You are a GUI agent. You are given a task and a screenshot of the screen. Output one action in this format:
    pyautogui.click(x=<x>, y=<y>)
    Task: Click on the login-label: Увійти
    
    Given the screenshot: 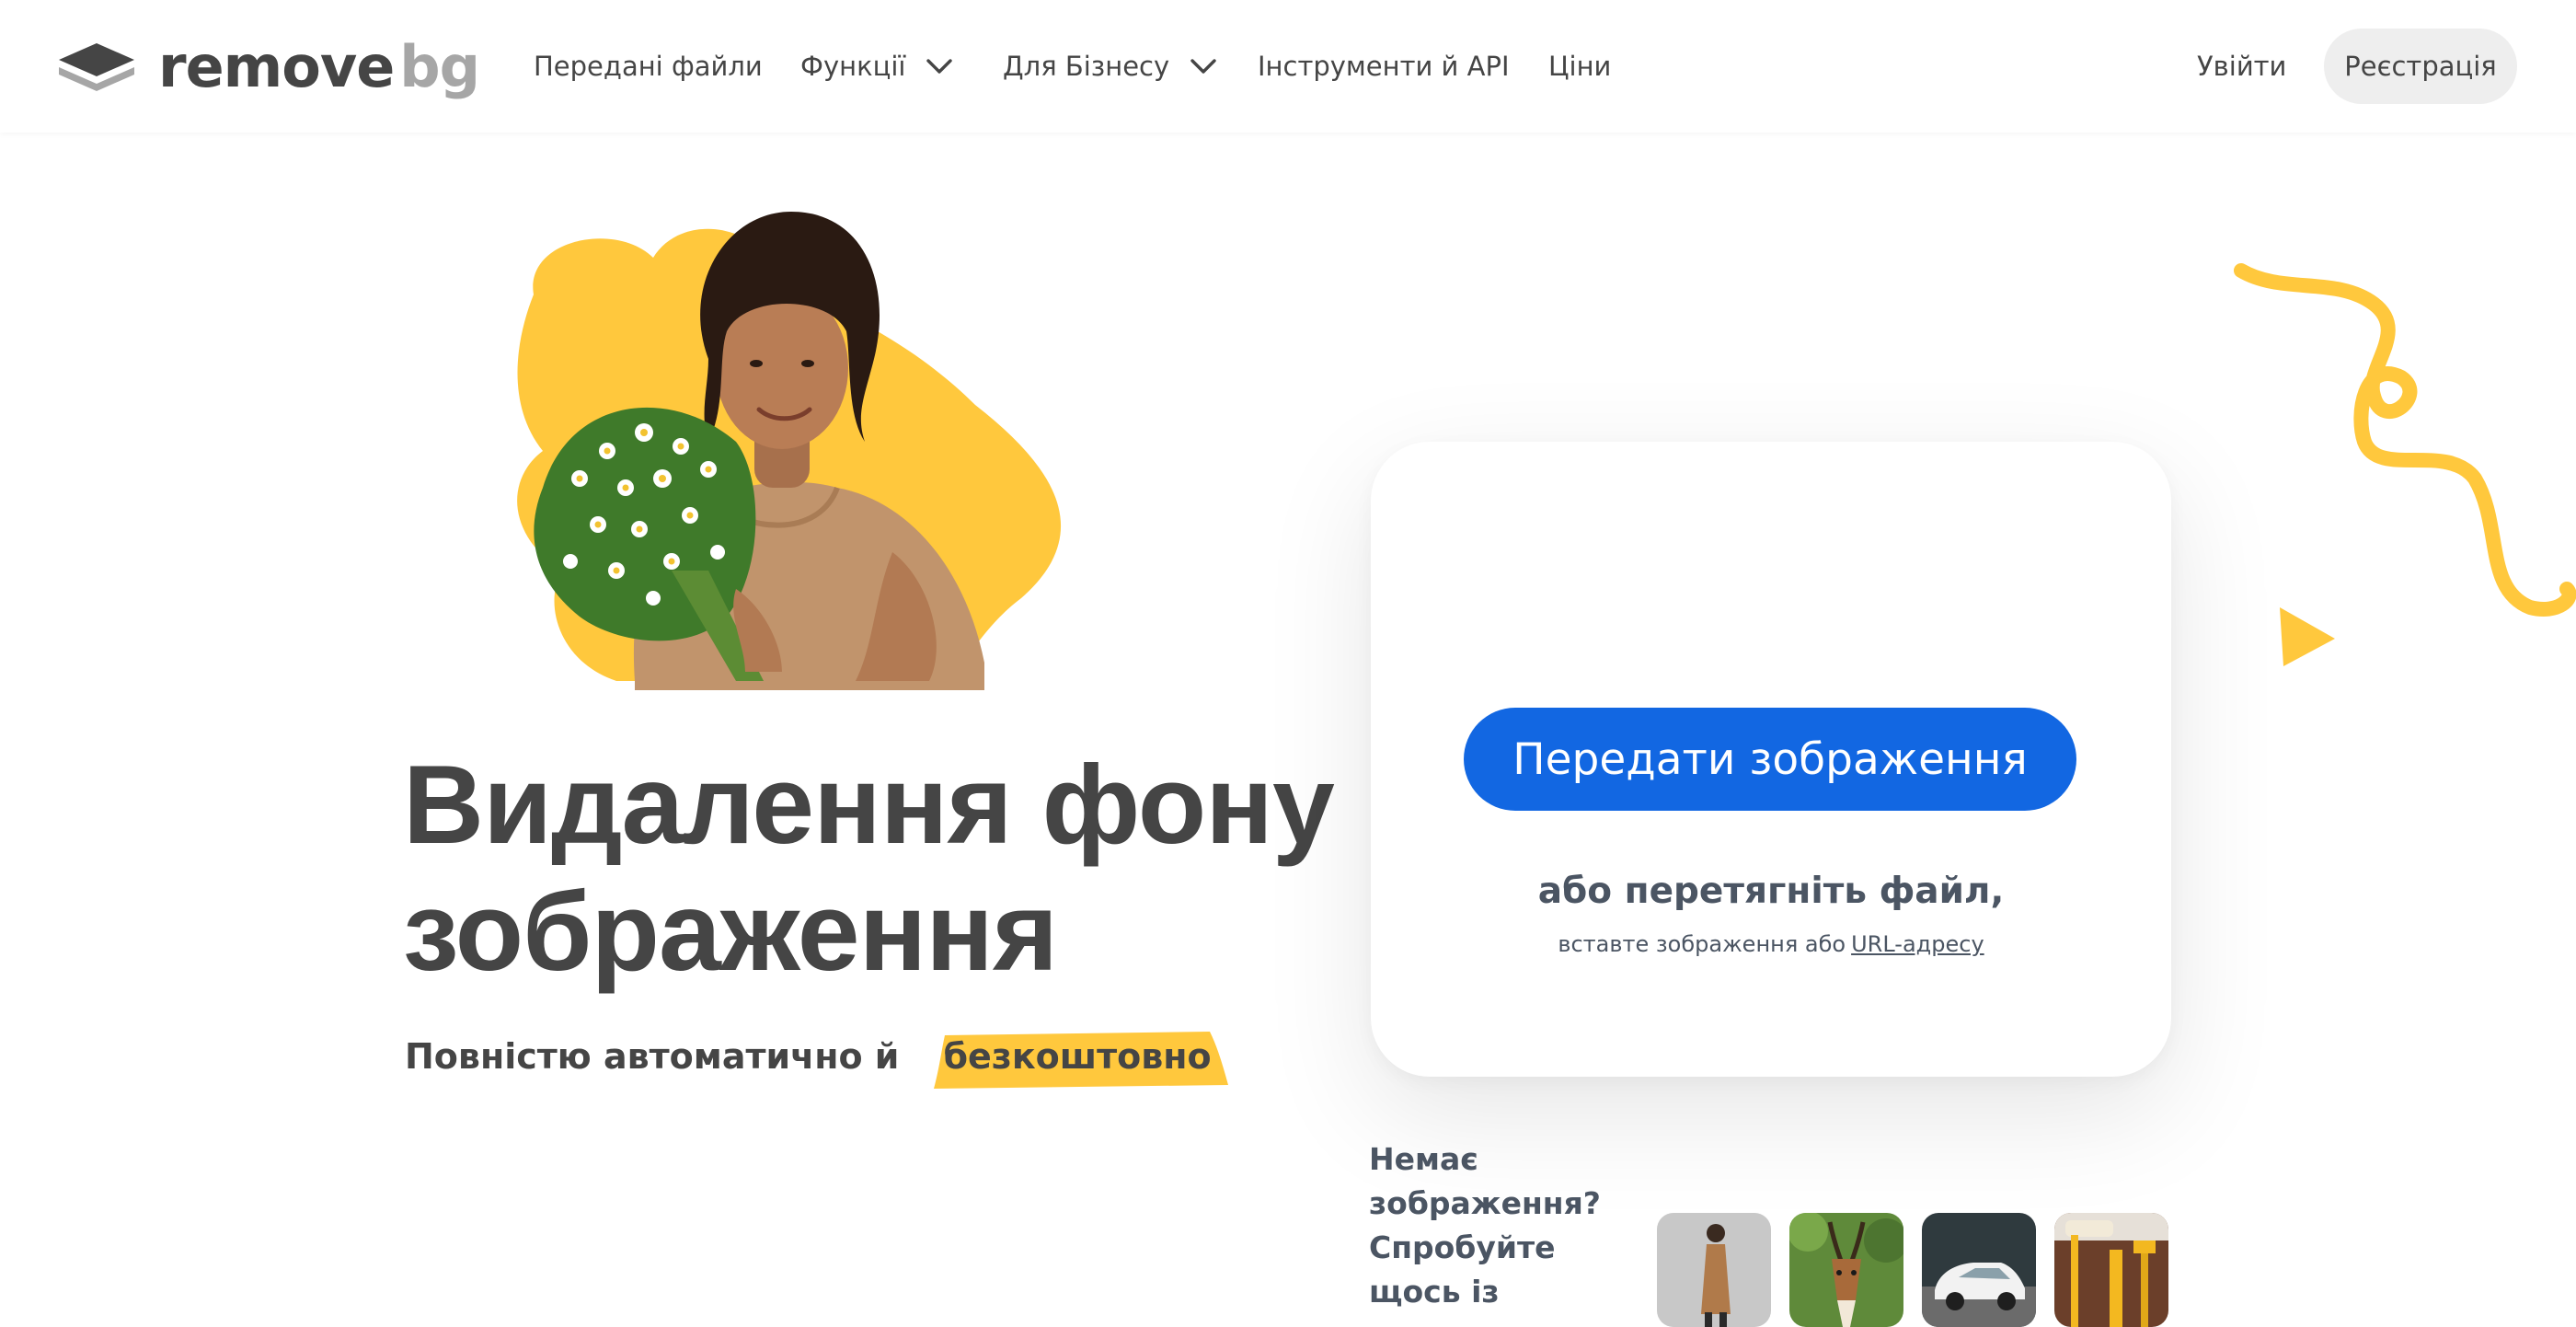 What is the action you would take?
    pyautogui.click(x=2242, y=67)
    